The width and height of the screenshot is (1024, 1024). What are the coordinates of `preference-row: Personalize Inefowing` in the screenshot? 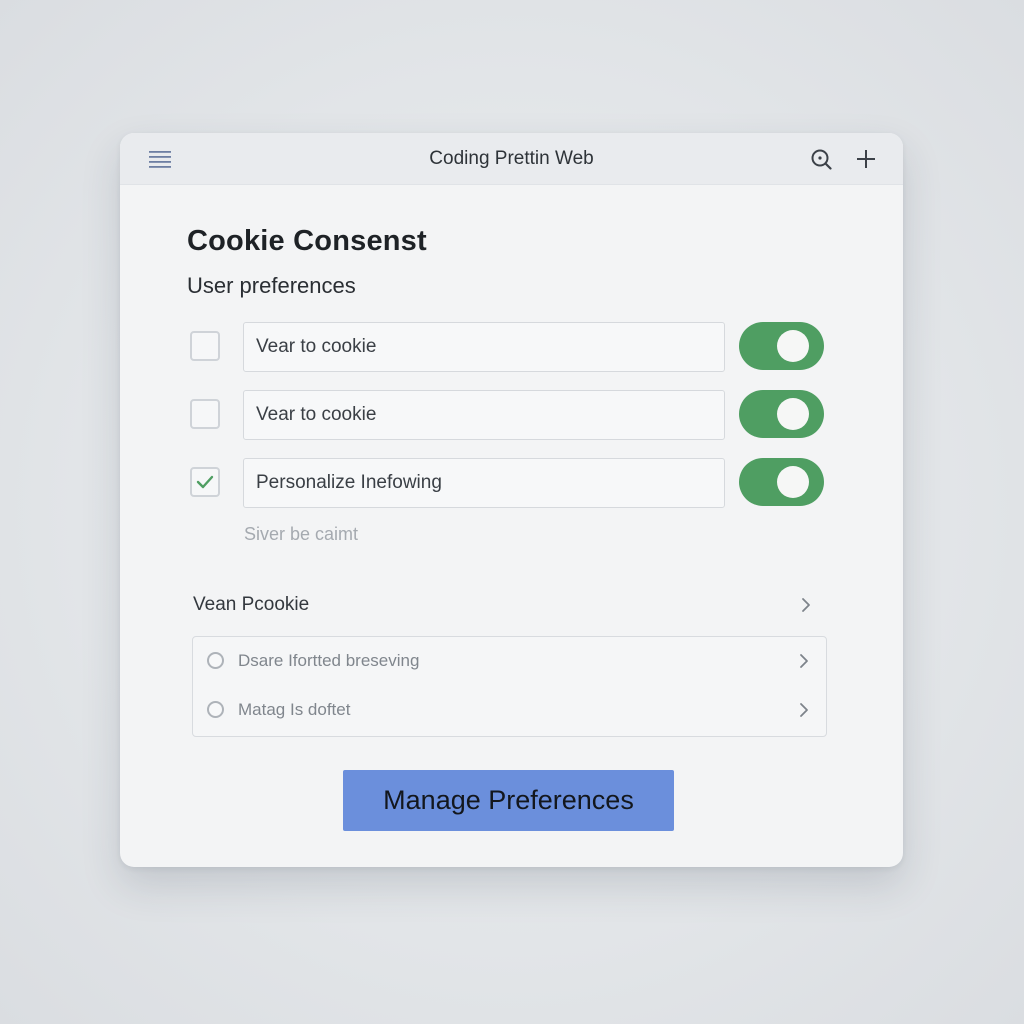 It's located at (510, 484).